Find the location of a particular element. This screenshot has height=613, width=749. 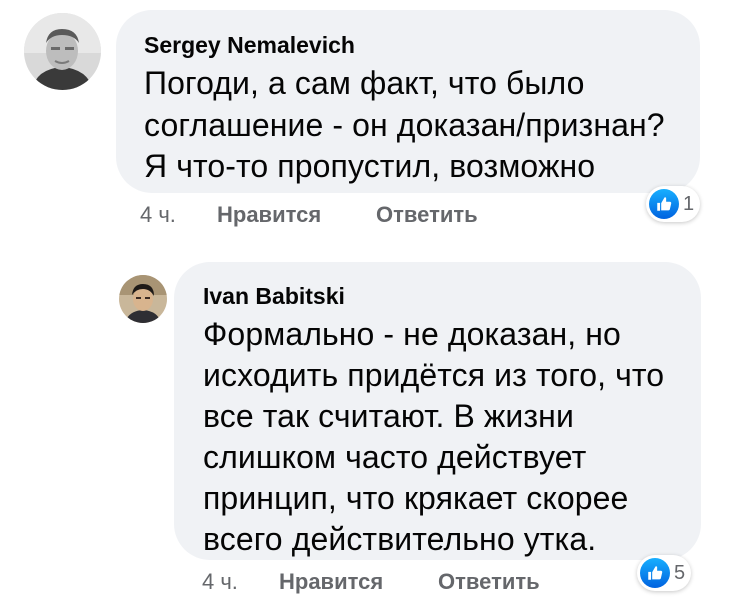

comment-author: Sergey Nemalevich is located at coordinates (249, 45).